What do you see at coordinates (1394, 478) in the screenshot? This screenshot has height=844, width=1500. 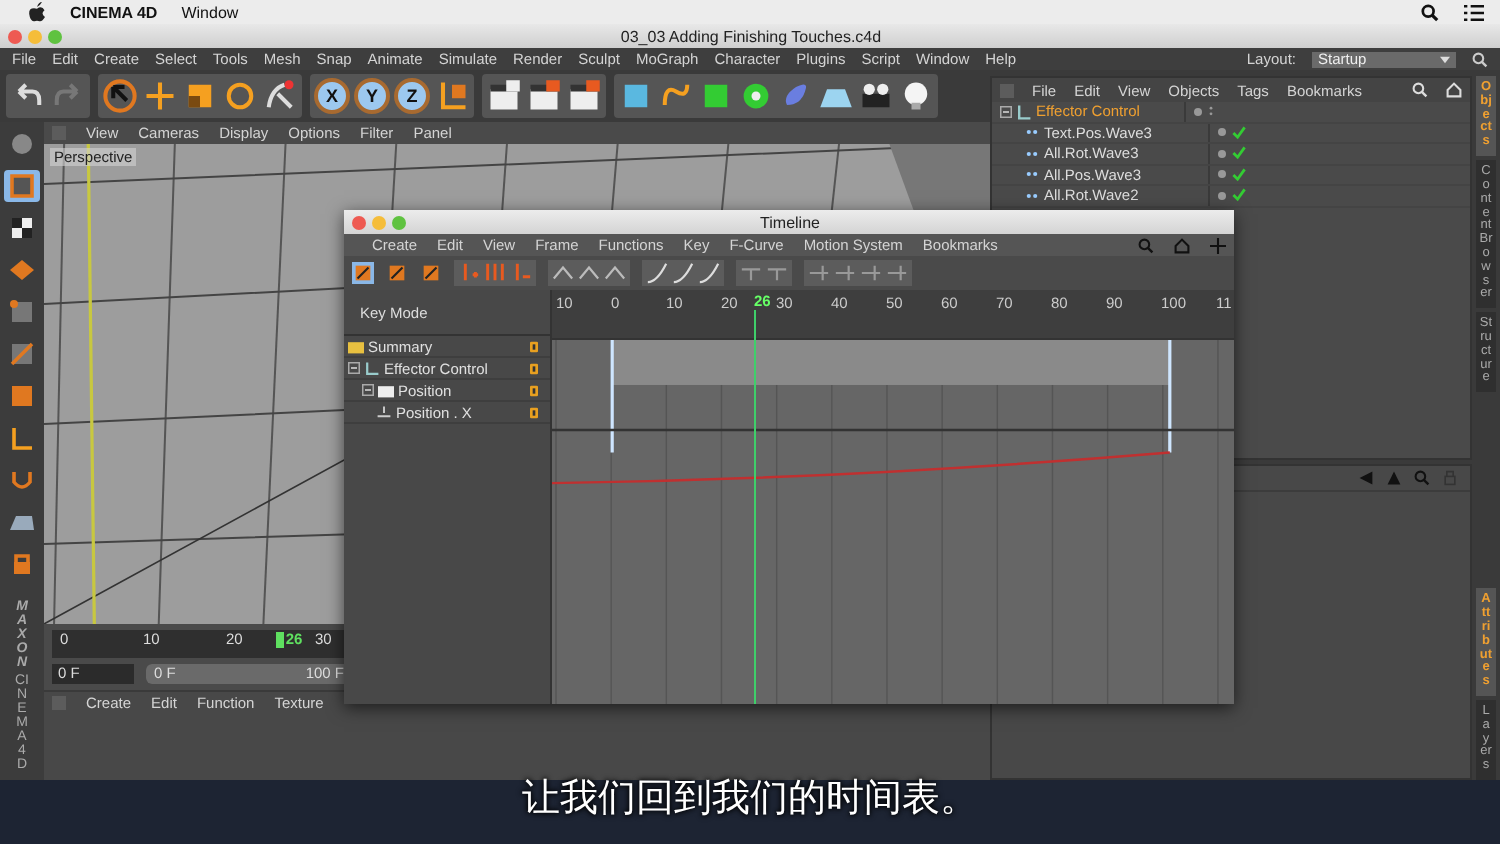 I see `up-arrow-icon` at bounding box center [1394, 478].